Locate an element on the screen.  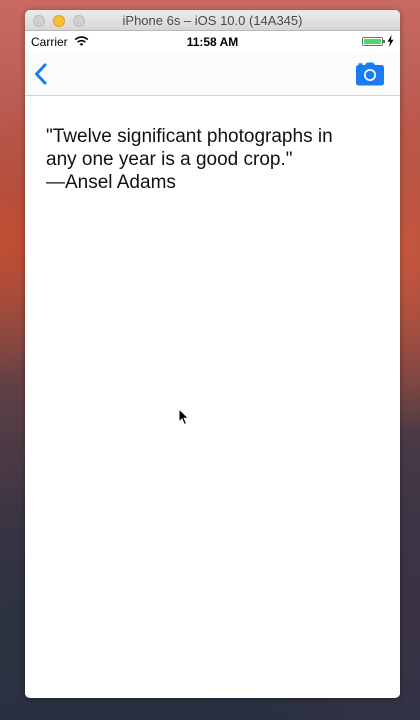
camera-button is located at coordinates (370, 74).